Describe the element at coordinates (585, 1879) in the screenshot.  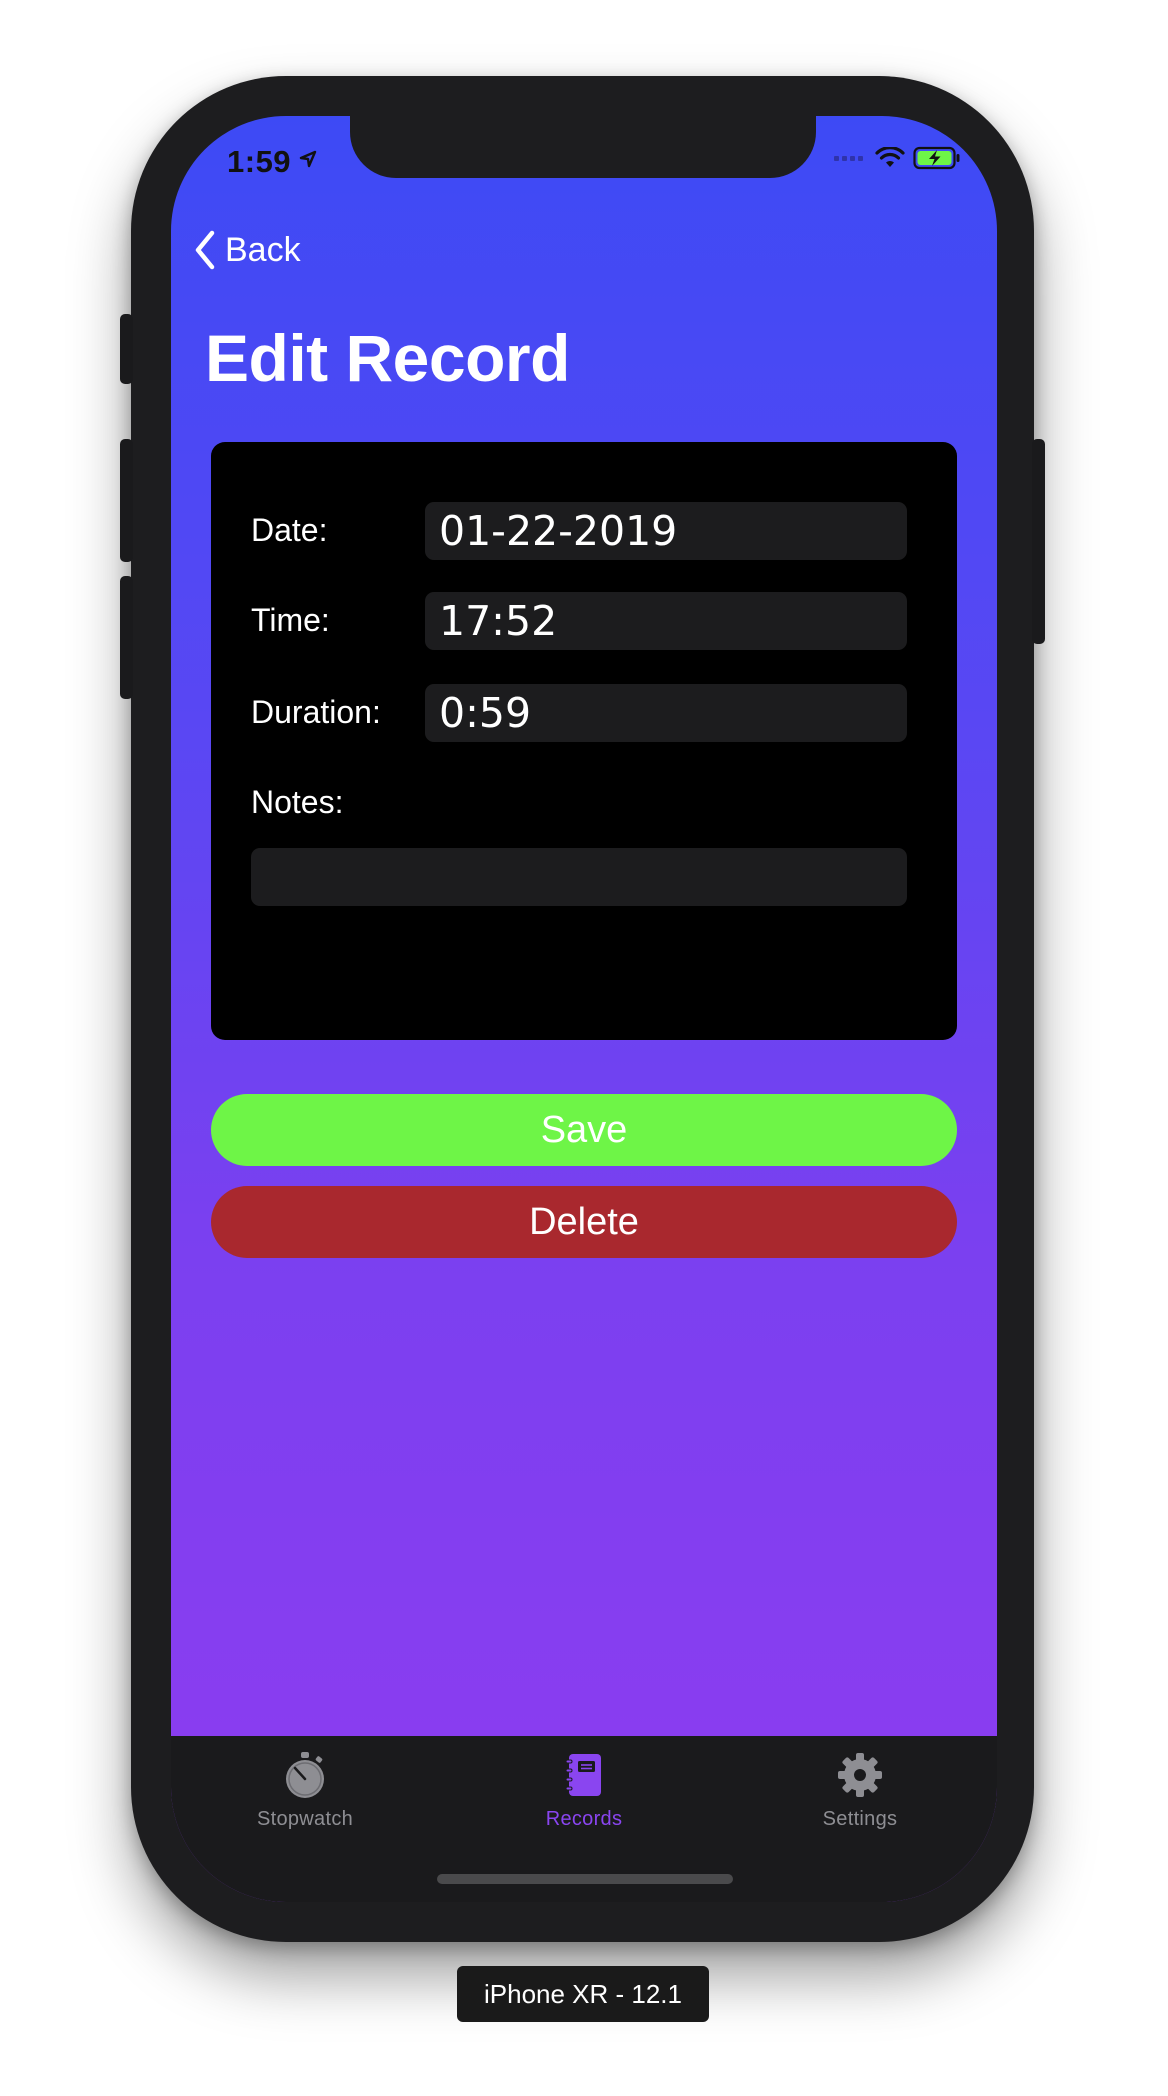
I see `home-indicator` at that location.